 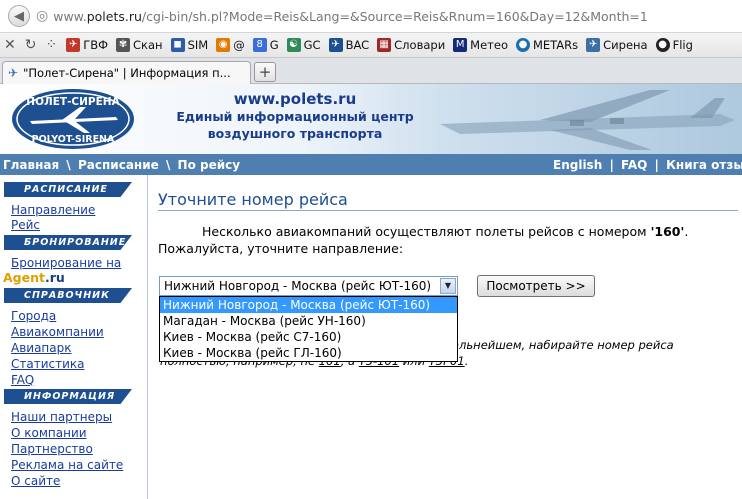 I want to click on agent-ru-logo: Agent.ru, so click(x=34, y=278).